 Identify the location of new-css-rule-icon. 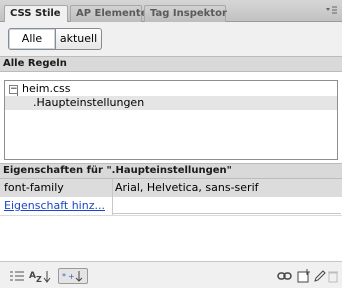
(304, 276).